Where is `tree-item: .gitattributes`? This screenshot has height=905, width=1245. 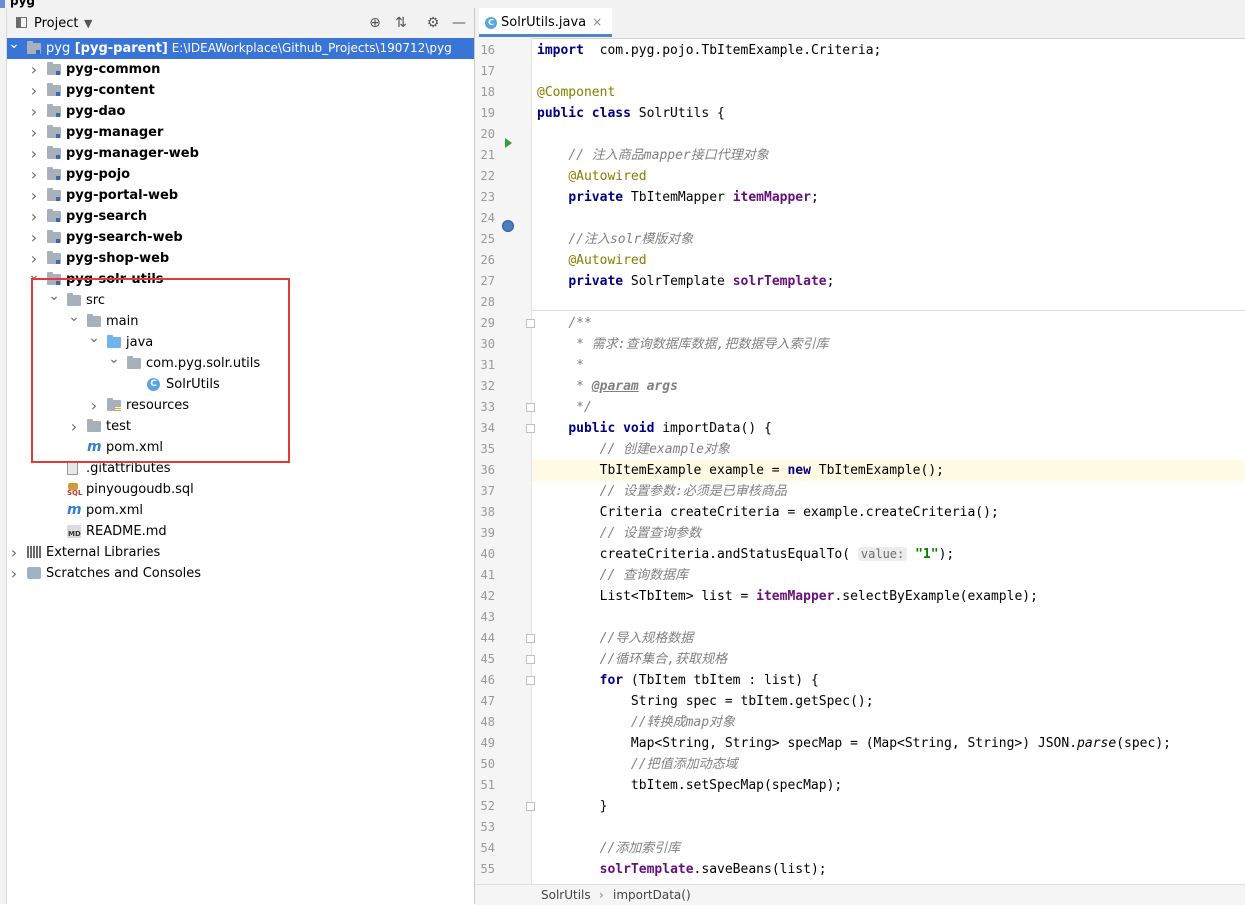 tree-item: .gitattributes is located at coordinates (240, 468).